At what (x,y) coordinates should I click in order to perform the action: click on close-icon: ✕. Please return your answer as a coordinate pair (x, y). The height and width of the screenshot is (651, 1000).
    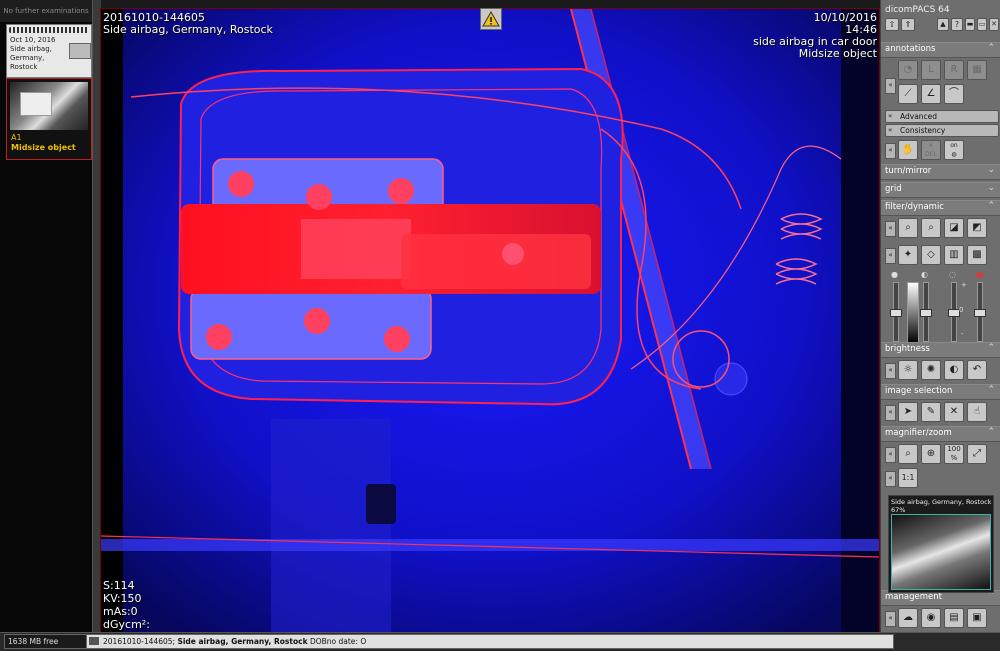
    Looking at the image, I should click on (994, 24).